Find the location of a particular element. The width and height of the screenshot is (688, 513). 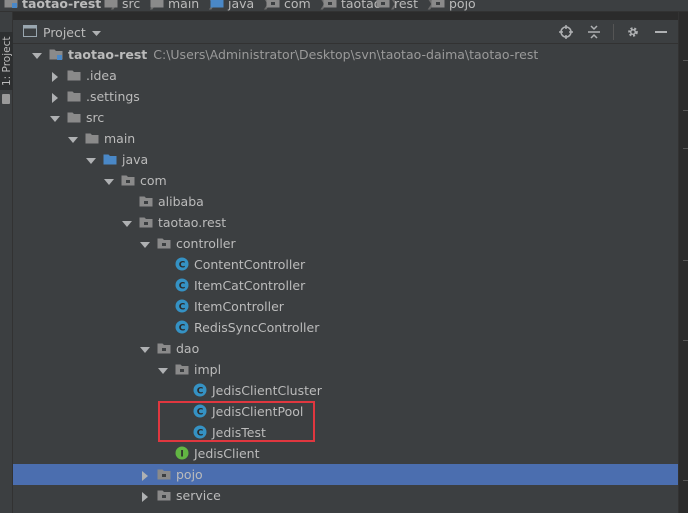

tree-node-label: JedisClientPool is located at coordinates (257, 411).